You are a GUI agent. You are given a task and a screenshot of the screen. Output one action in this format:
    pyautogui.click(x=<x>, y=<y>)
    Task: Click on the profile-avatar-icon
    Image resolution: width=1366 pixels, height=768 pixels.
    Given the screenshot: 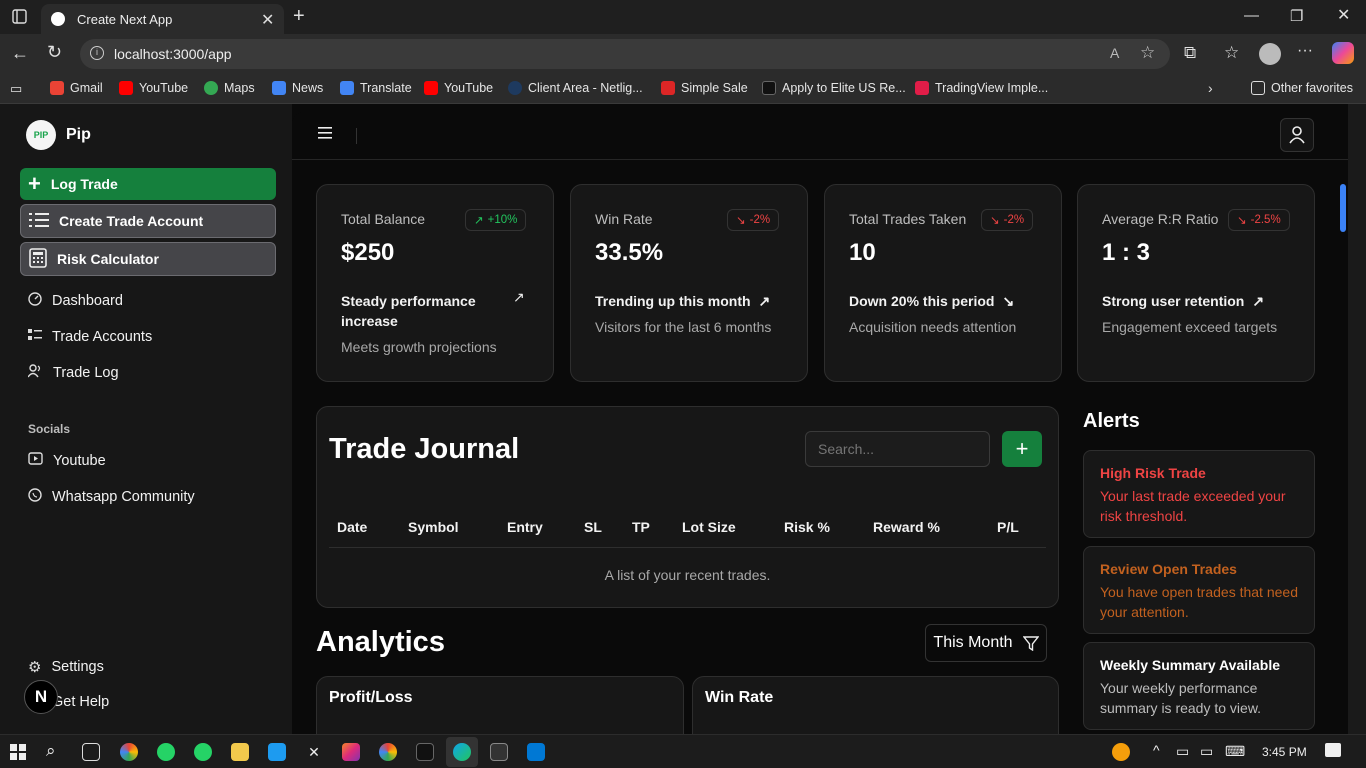 What is the action you would take?
    pyautogui.click(x=1270, y=54)
    